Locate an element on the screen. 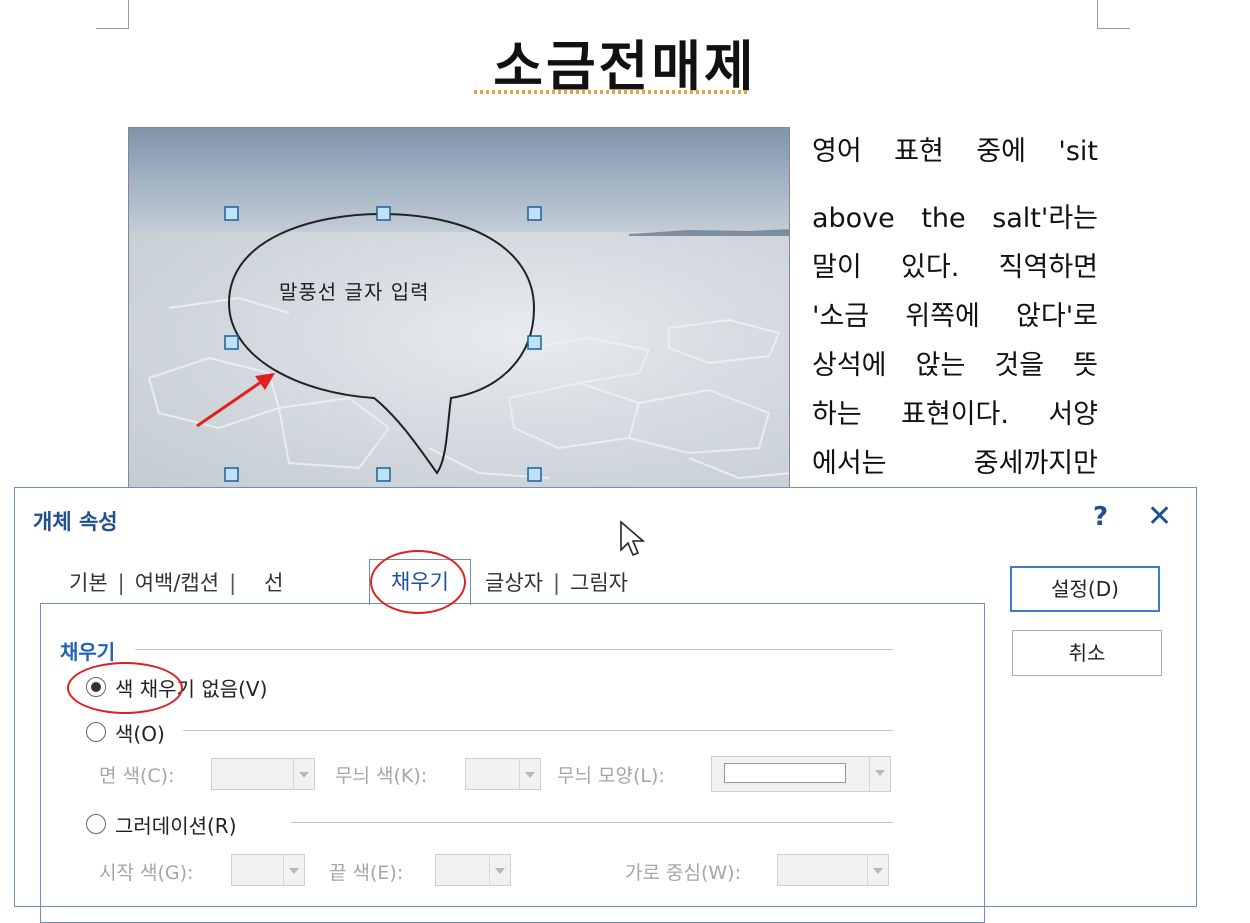 The image size is (1250, 923). pattern-shape-label: 무늬 모양(L): is located at coordinates (611, 776).